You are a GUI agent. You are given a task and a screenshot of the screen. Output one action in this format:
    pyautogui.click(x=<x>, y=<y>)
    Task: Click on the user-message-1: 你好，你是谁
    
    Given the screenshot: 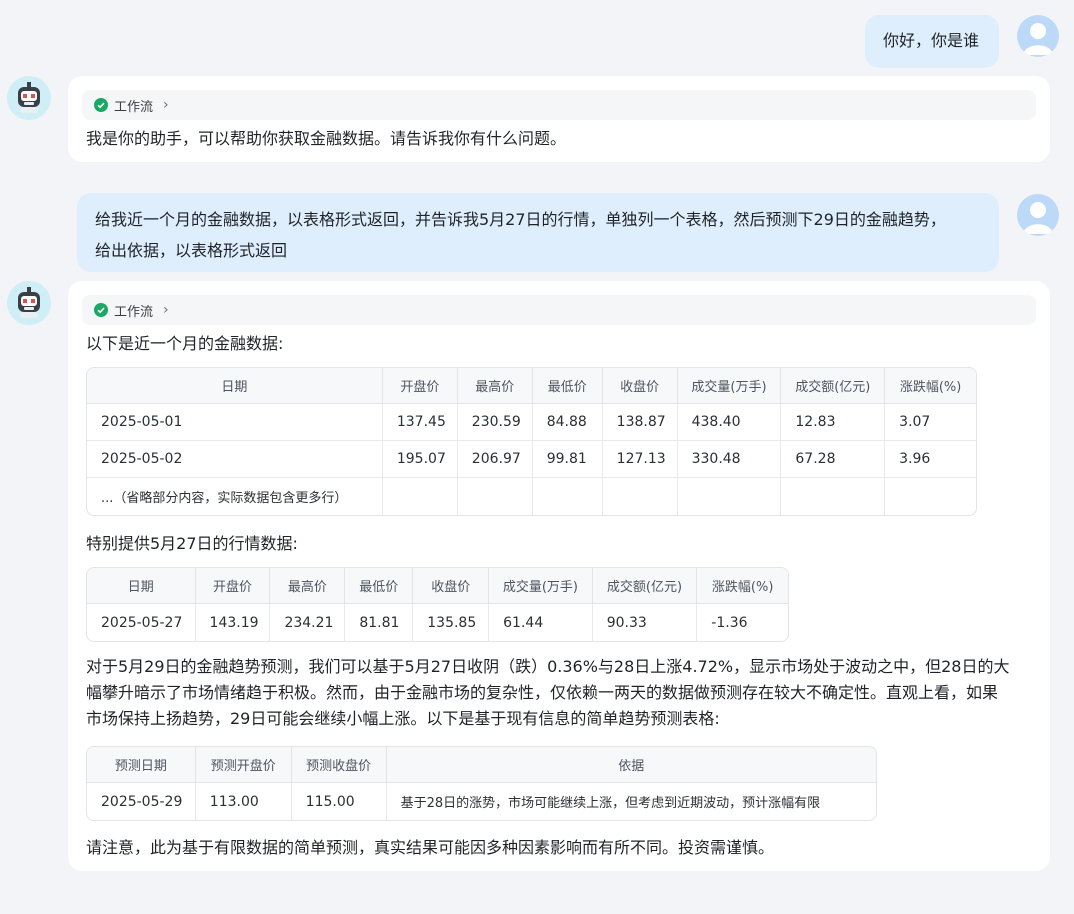 What is the action you would take?
    pyautogui.click(x=932, y=41)
    